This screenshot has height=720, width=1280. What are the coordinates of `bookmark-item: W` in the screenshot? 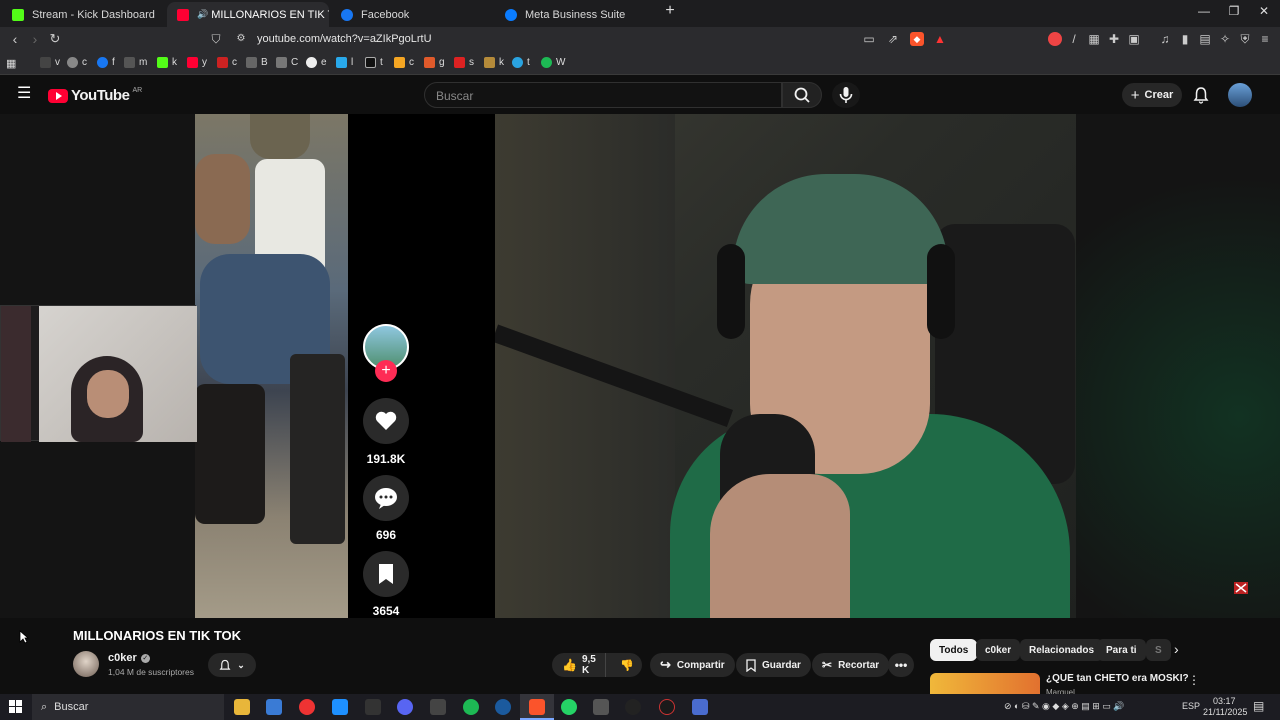 It's located at (553, 62).